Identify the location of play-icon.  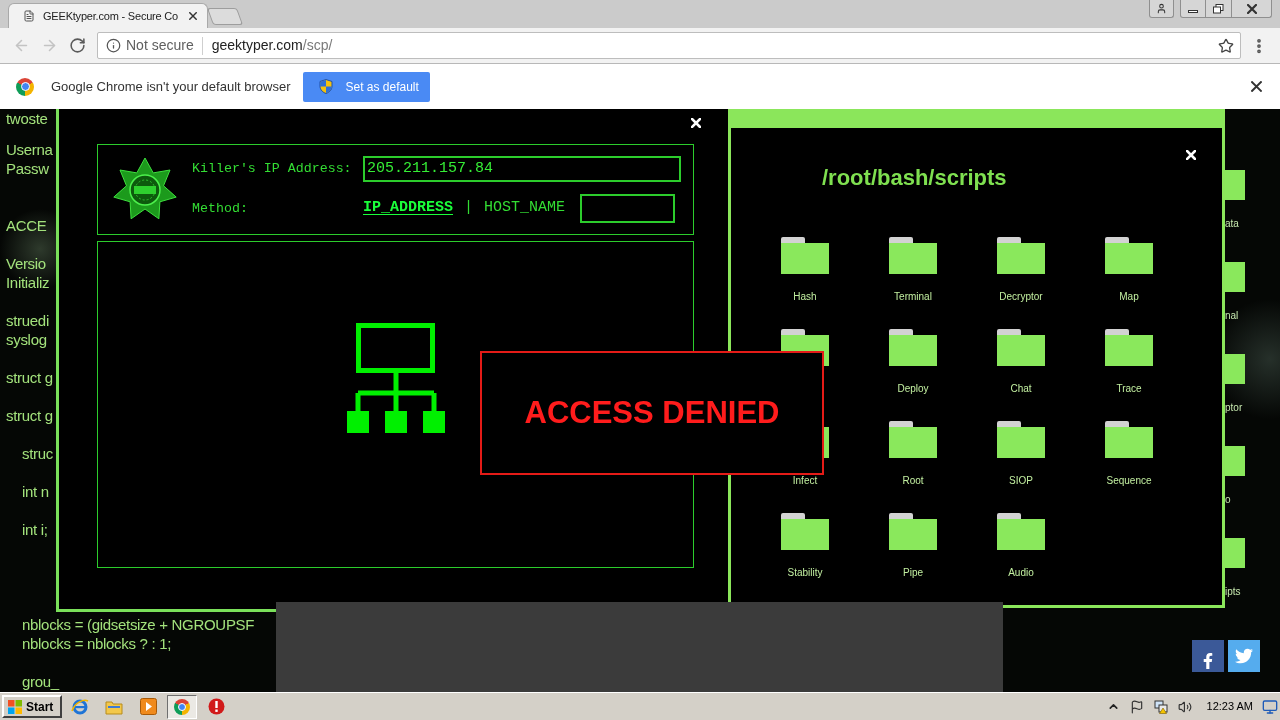
(148, 706).